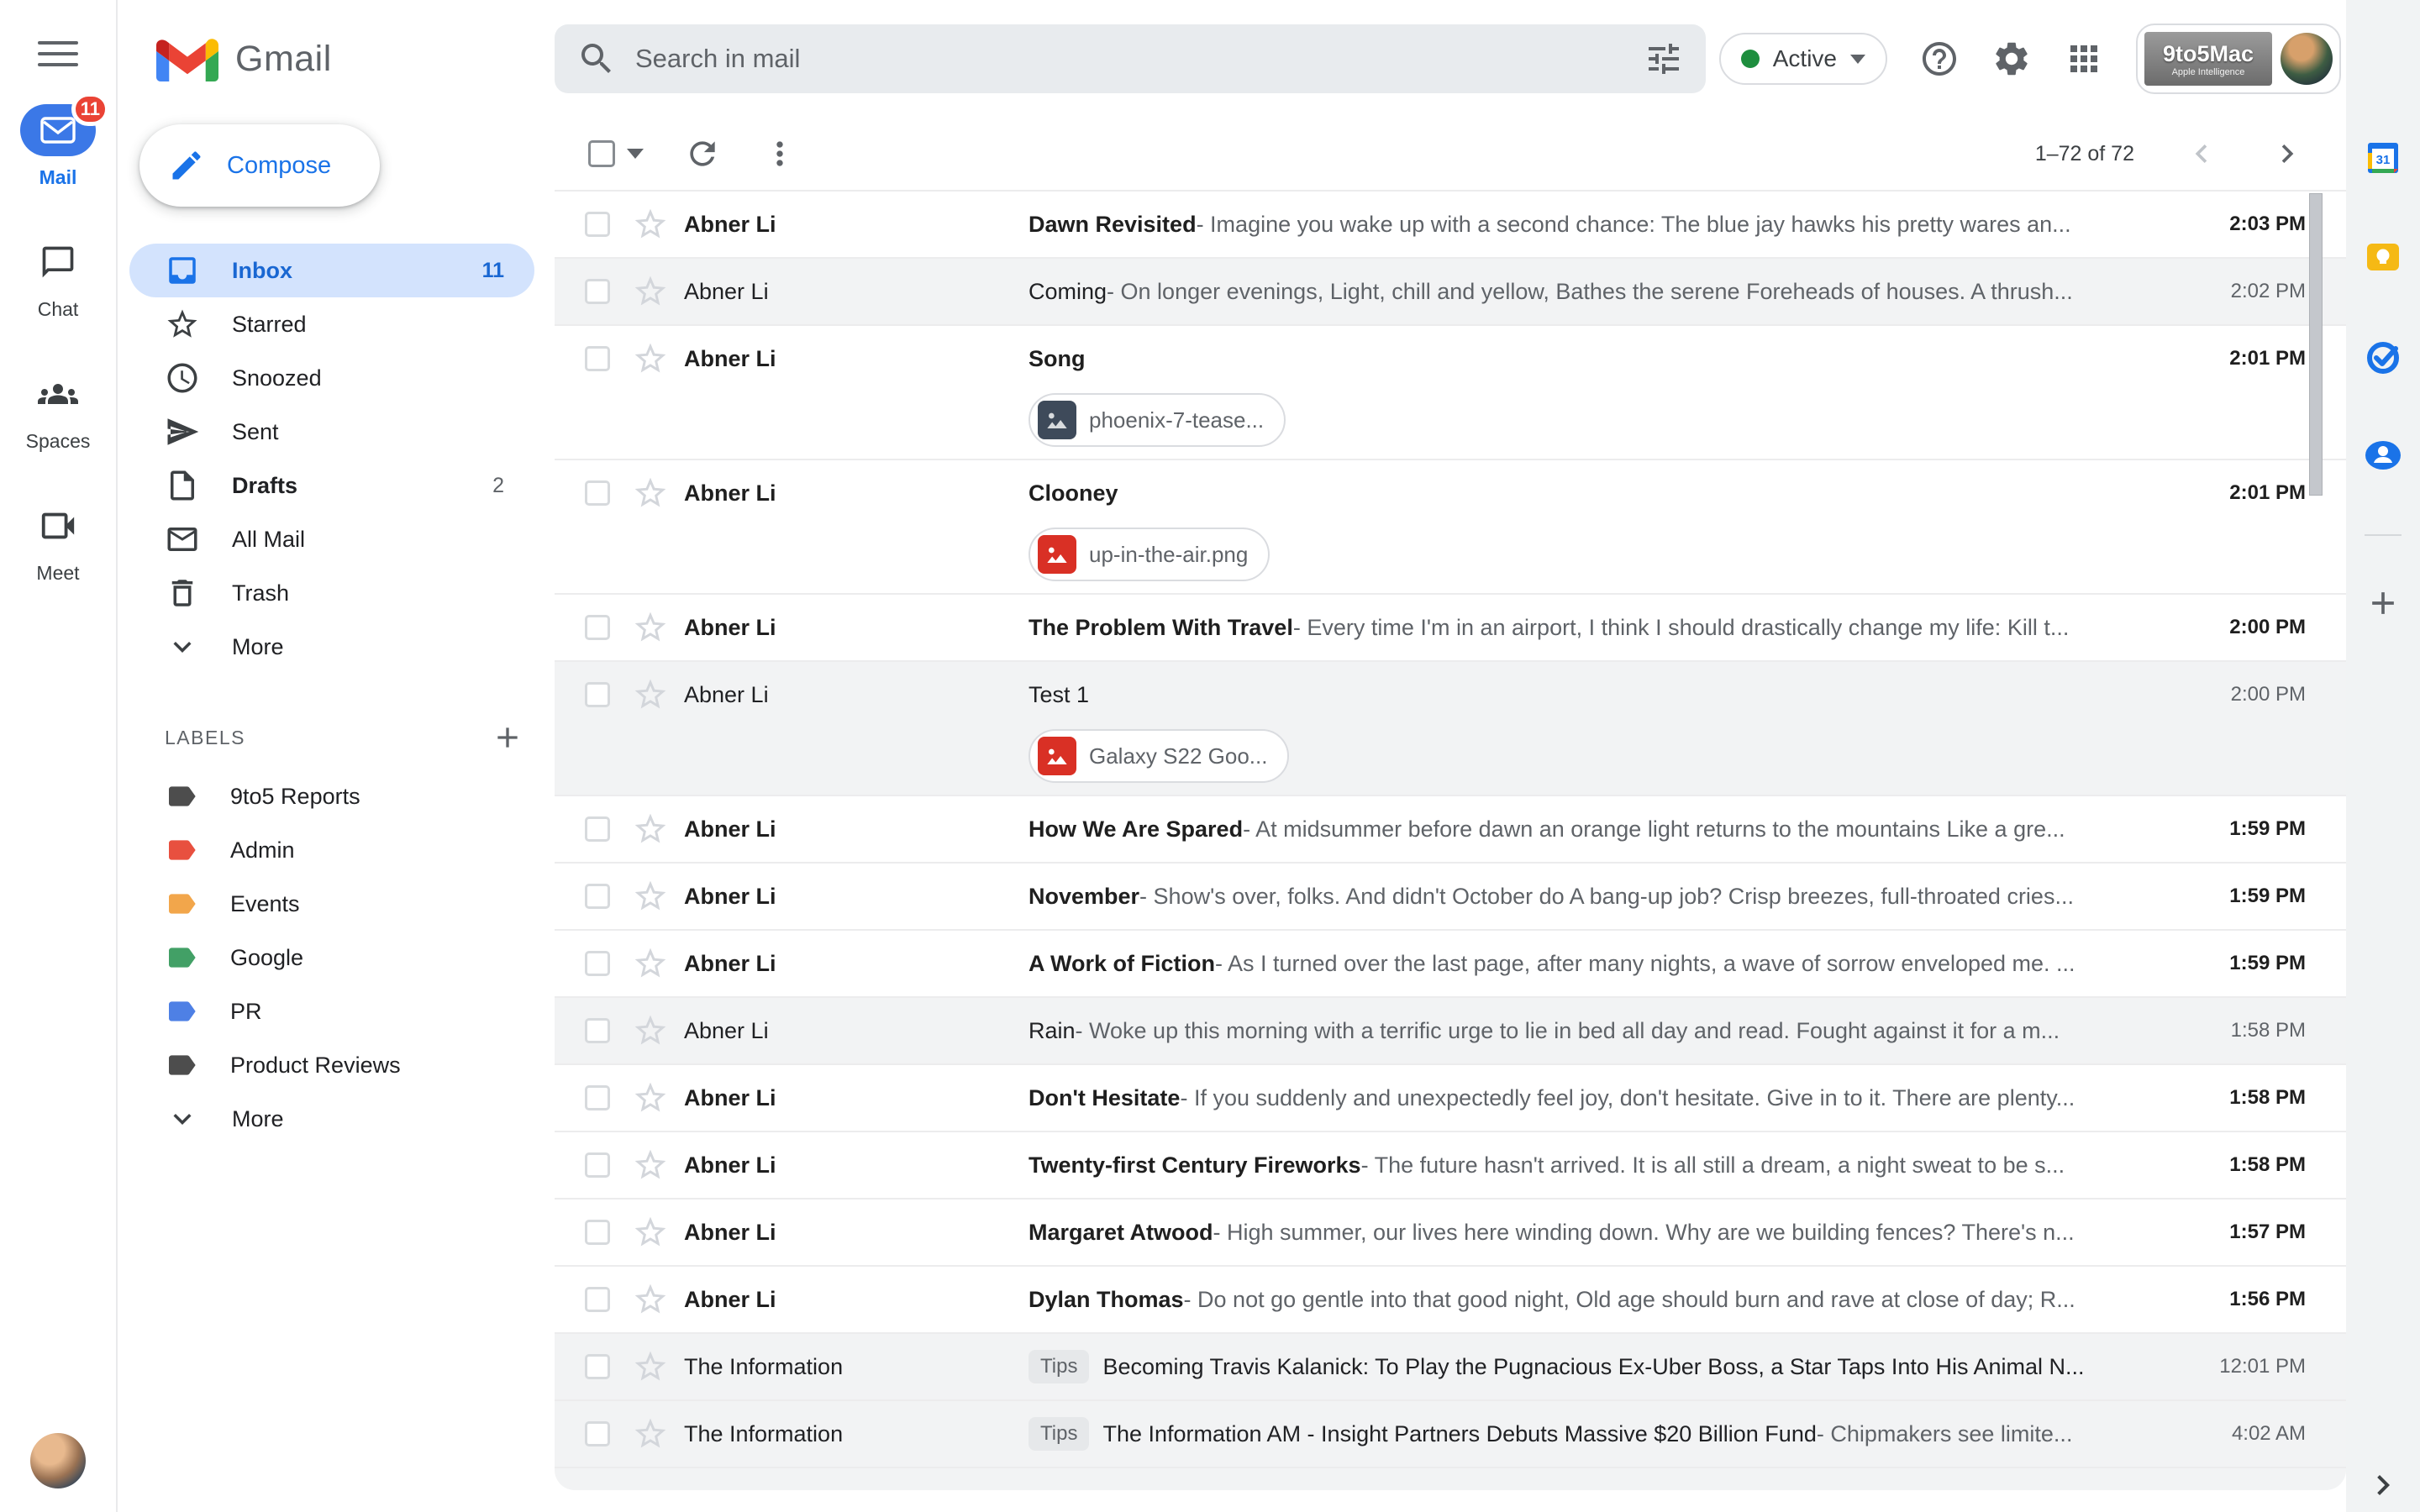 This screenshot has height=1512, width=2420. What do you see at coordinates (597, 59) in the screenshot?
I see `search-icon` at bounding box center [597, 59].